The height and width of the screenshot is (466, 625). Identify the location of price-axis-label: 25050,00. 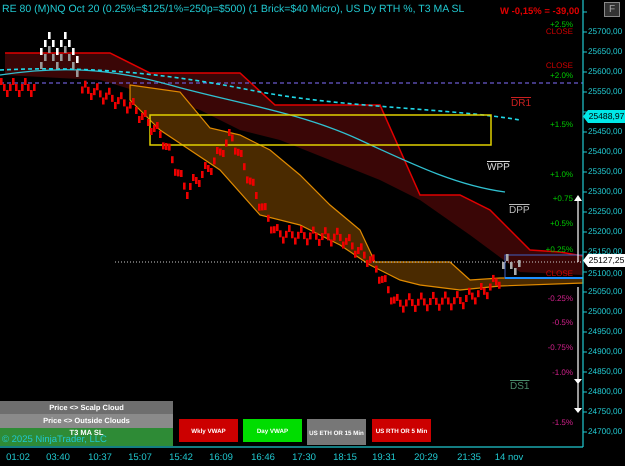
(605, 292).